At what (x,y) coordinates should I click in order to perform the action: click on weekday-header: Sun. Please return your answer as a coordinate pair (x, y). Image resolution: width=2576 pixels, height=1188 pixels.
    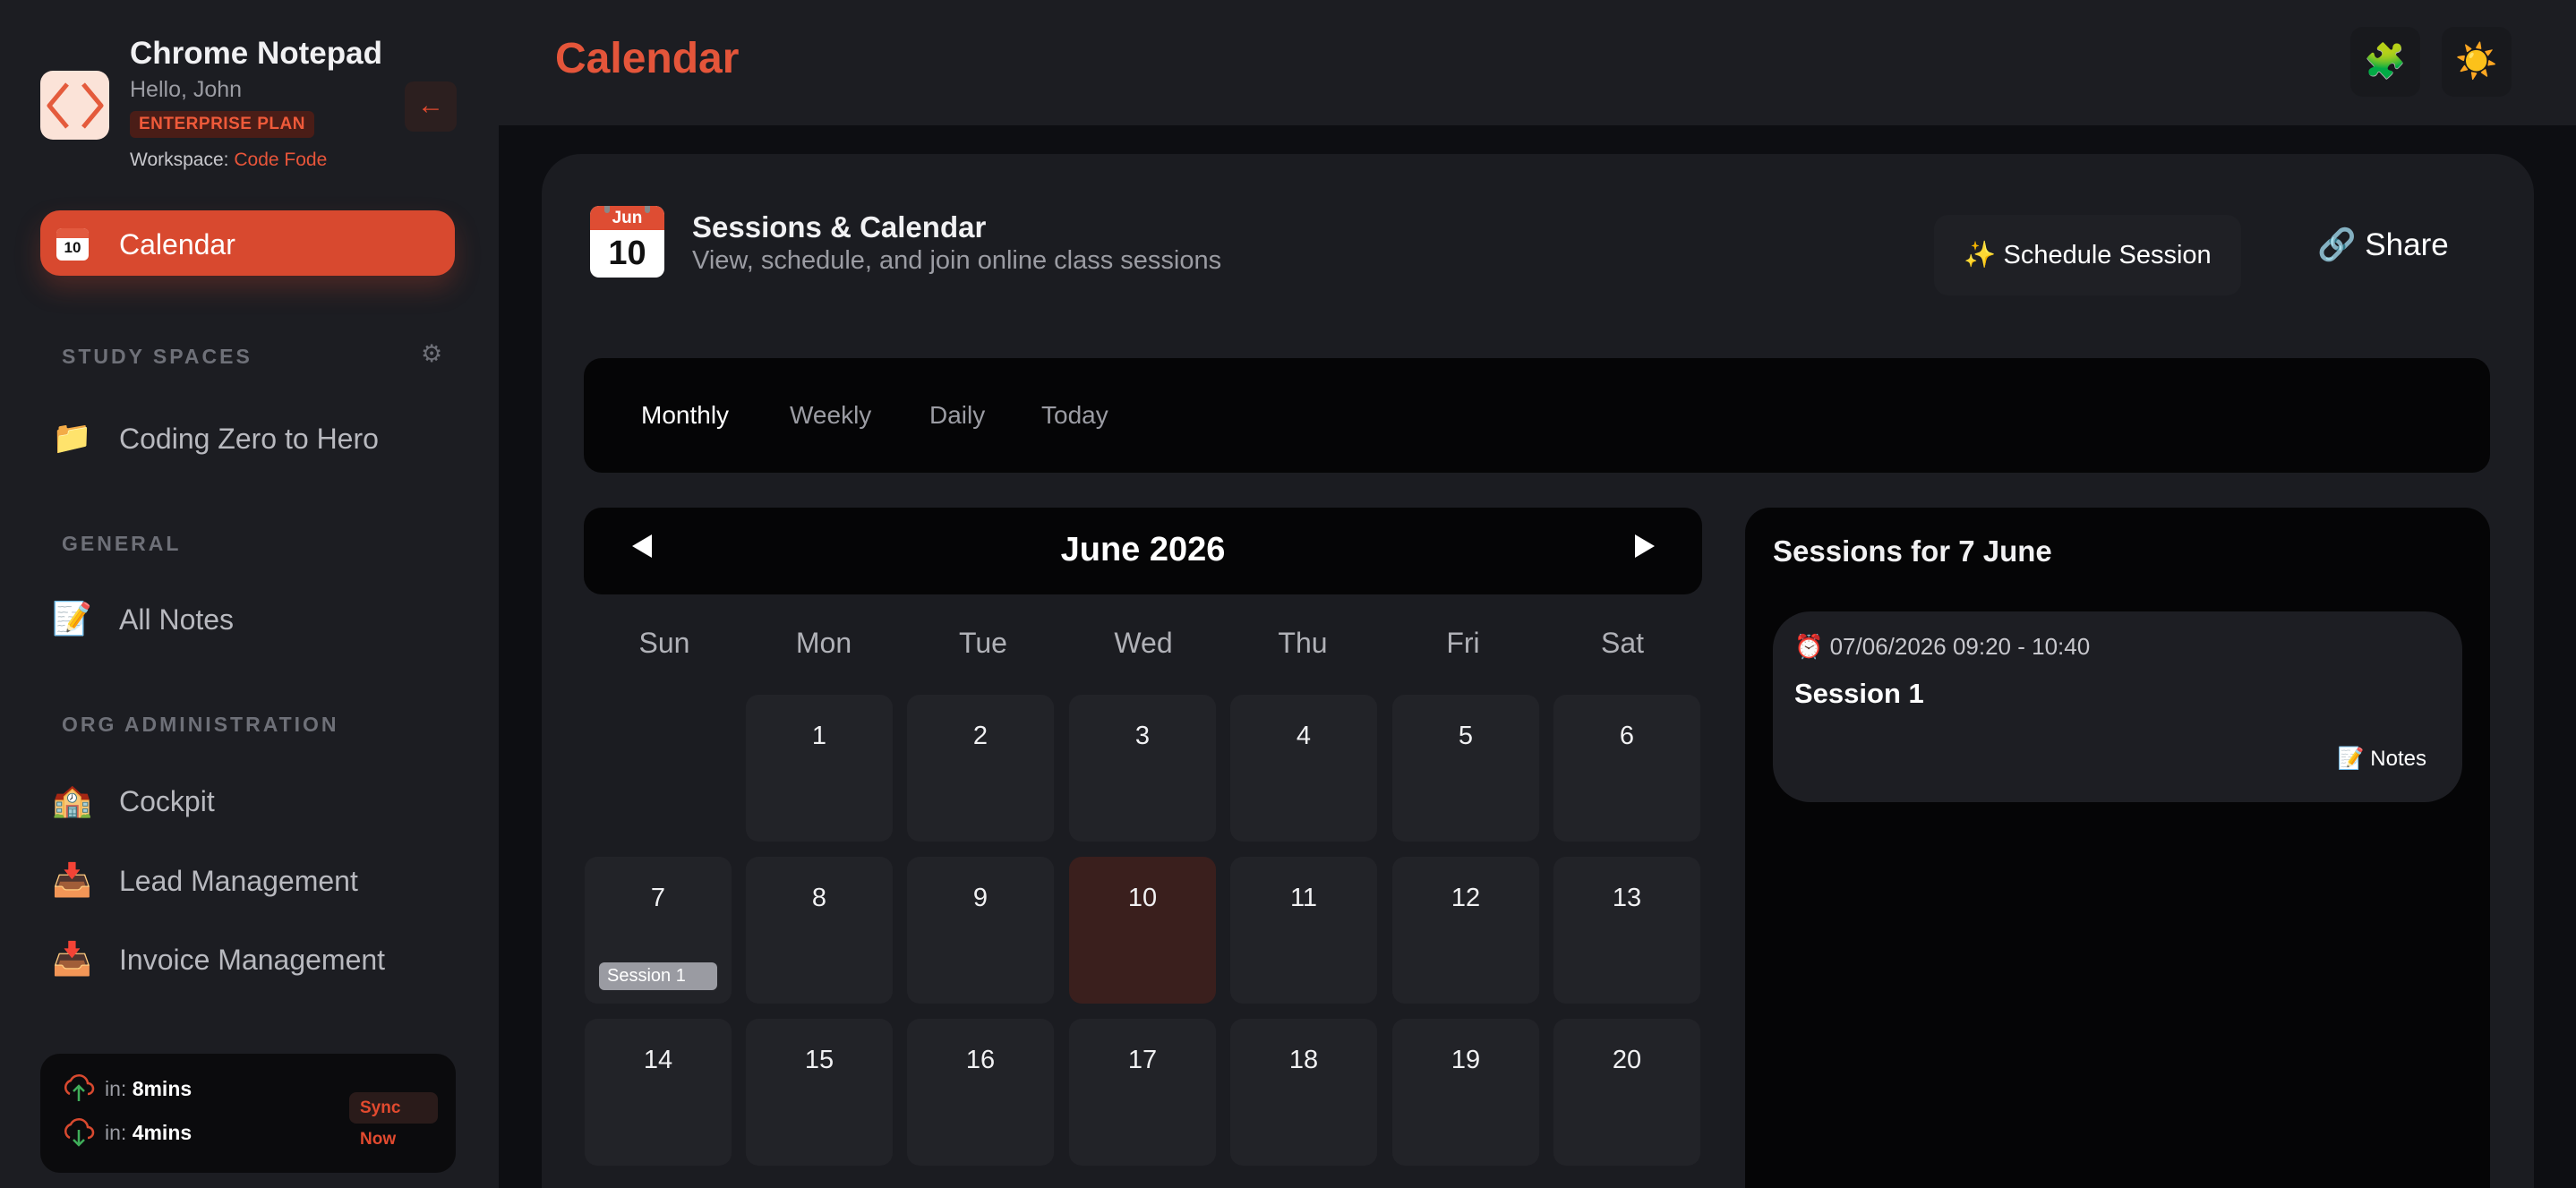
    Looking at the image, I should click on (664, 643).